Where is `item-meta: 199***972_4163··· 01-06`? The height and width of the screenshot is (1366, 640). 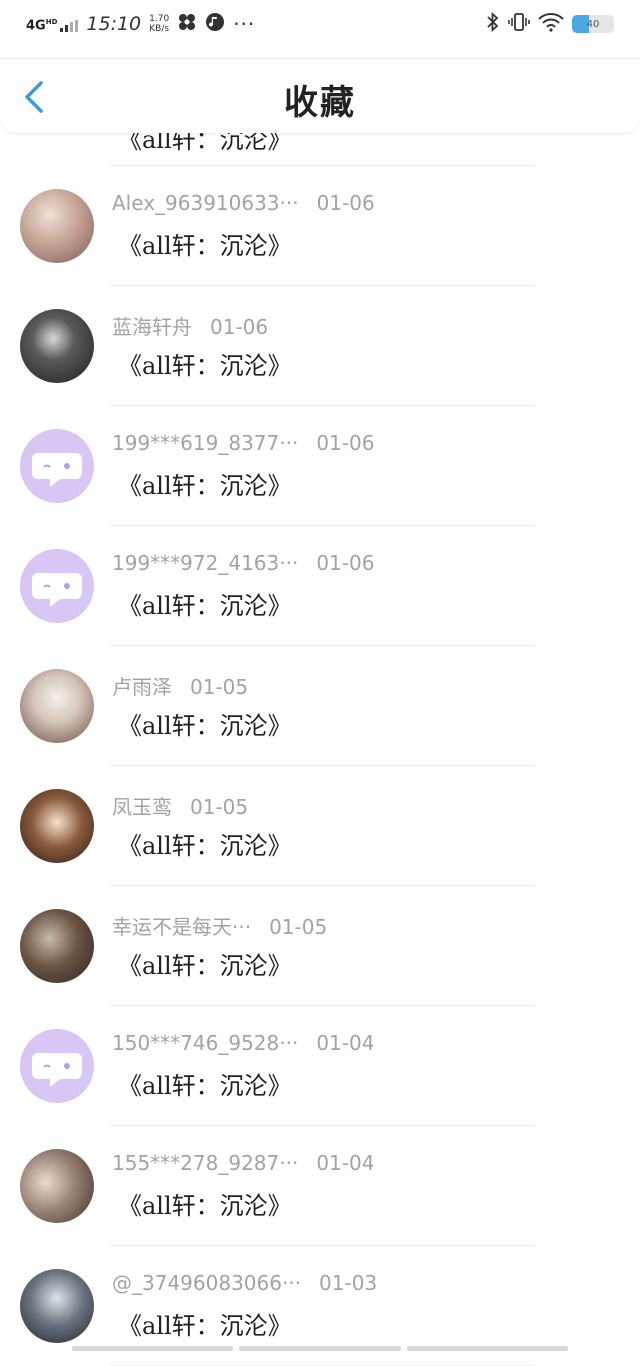
item-meta: 199***972_4163··· 01-06 is located at coordinates (243, 563).